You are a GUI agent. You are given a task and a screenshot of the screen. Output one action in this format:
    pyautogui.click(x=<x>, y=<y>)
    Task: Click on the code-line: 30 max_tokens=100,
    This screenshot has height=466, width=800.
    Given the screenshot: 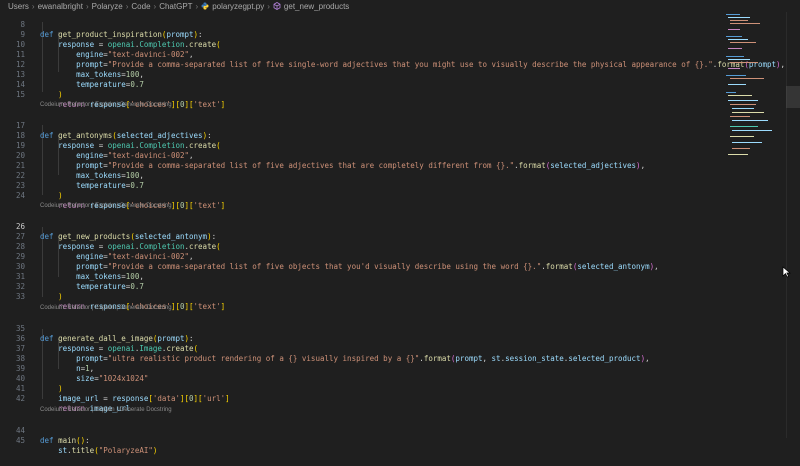 What is the action you would take?
    pyautogui.click(x=365, y=266)
    